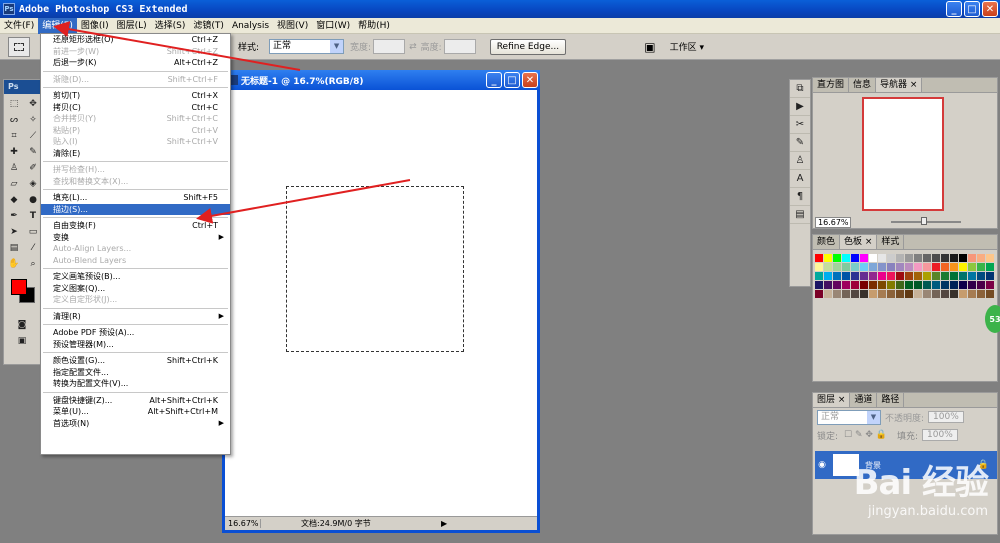 This screenshot has width=1000, height=543. Describe the element at coordinates (831, 85) in the screenshot. I see `tab-histogram: 直方图` at that location.